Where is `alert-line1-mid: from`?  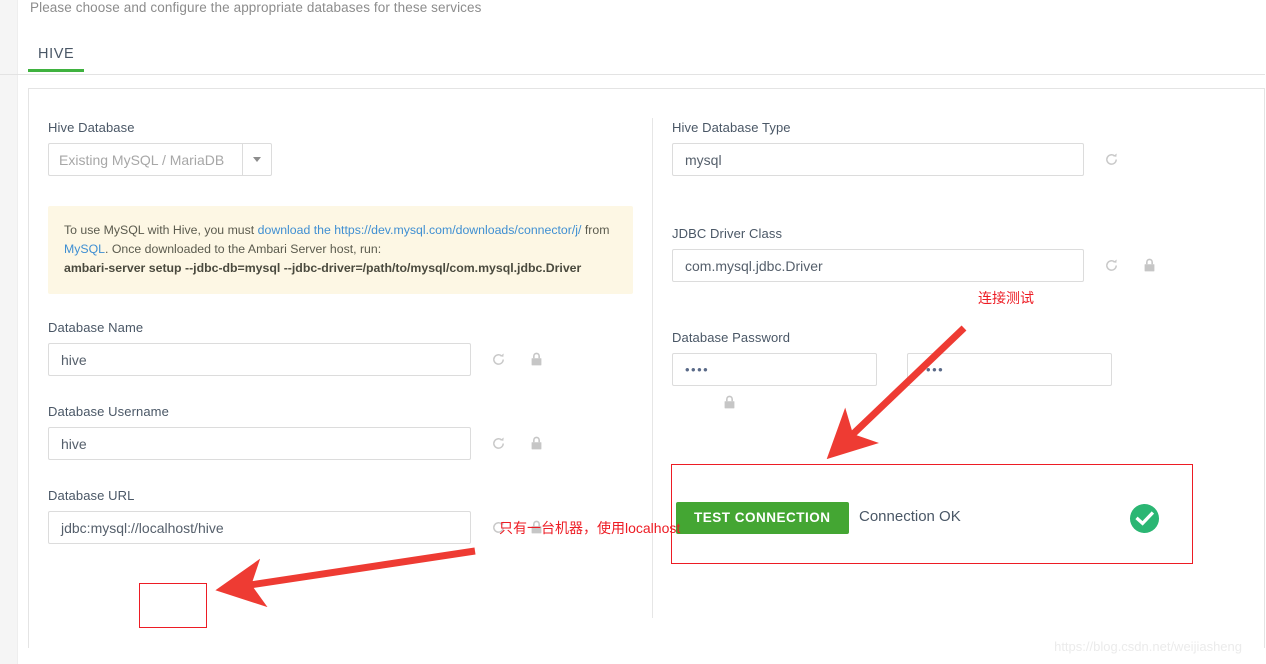
alert-line1-mid: from is located at coordinates (595, 230).